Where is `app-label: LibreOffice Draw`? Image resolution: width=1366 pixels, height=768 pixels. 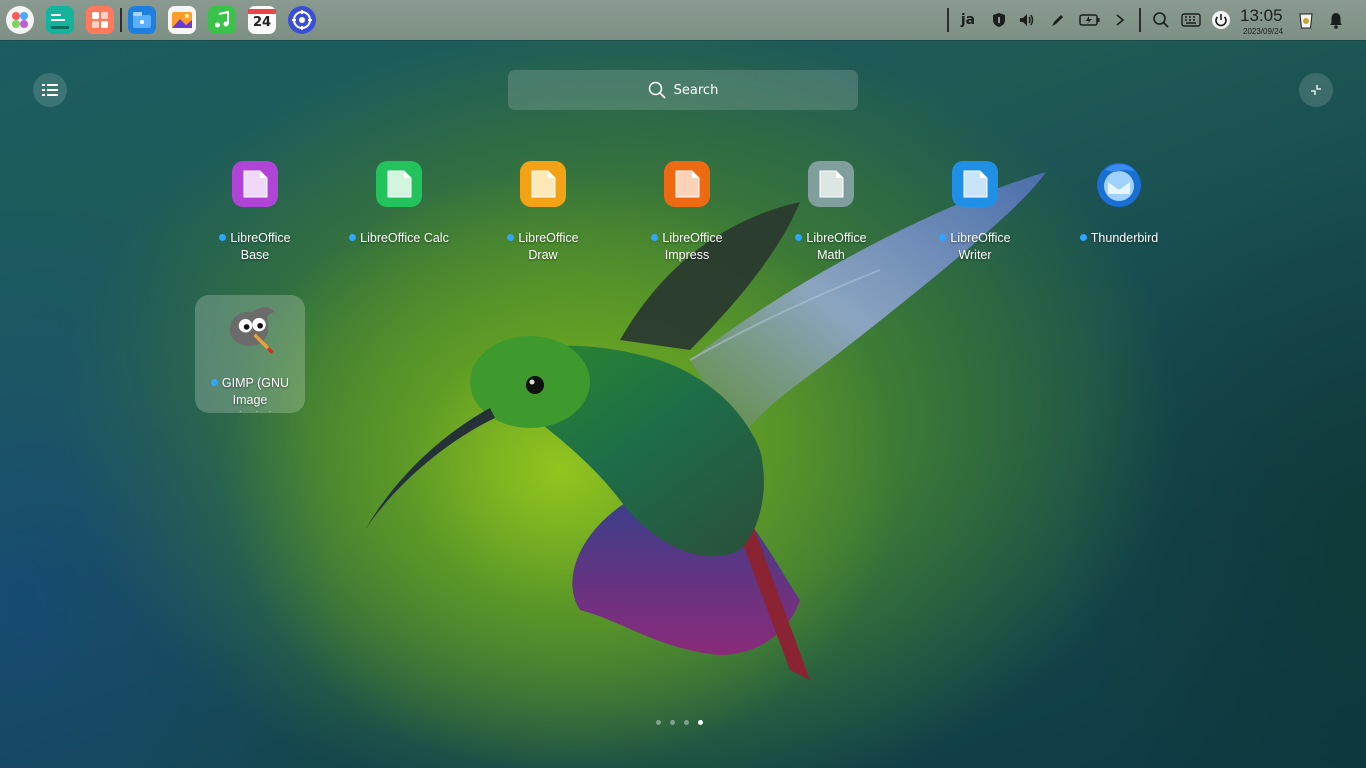 app-label: LibreOffice Draw is located at coordinates (543, 247).